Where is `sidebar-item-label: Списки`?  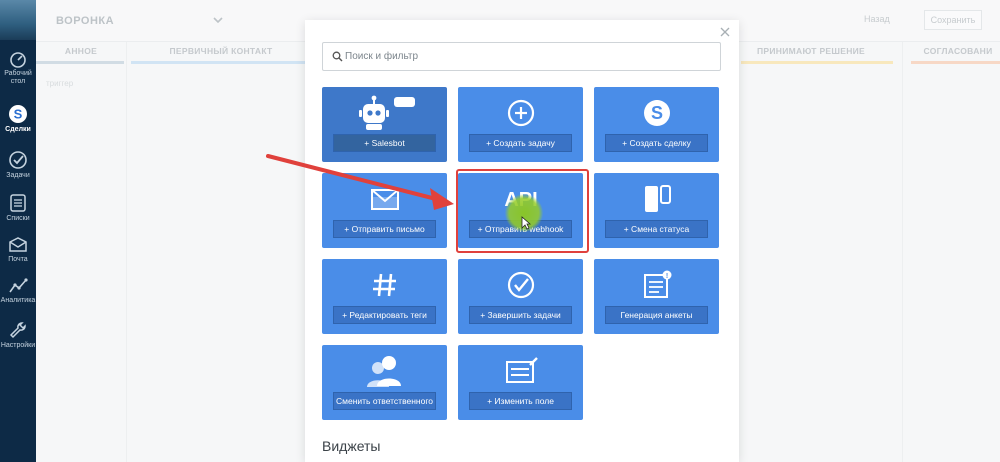 sidebar-item-label: Списки is located at coordinates (18, 218).